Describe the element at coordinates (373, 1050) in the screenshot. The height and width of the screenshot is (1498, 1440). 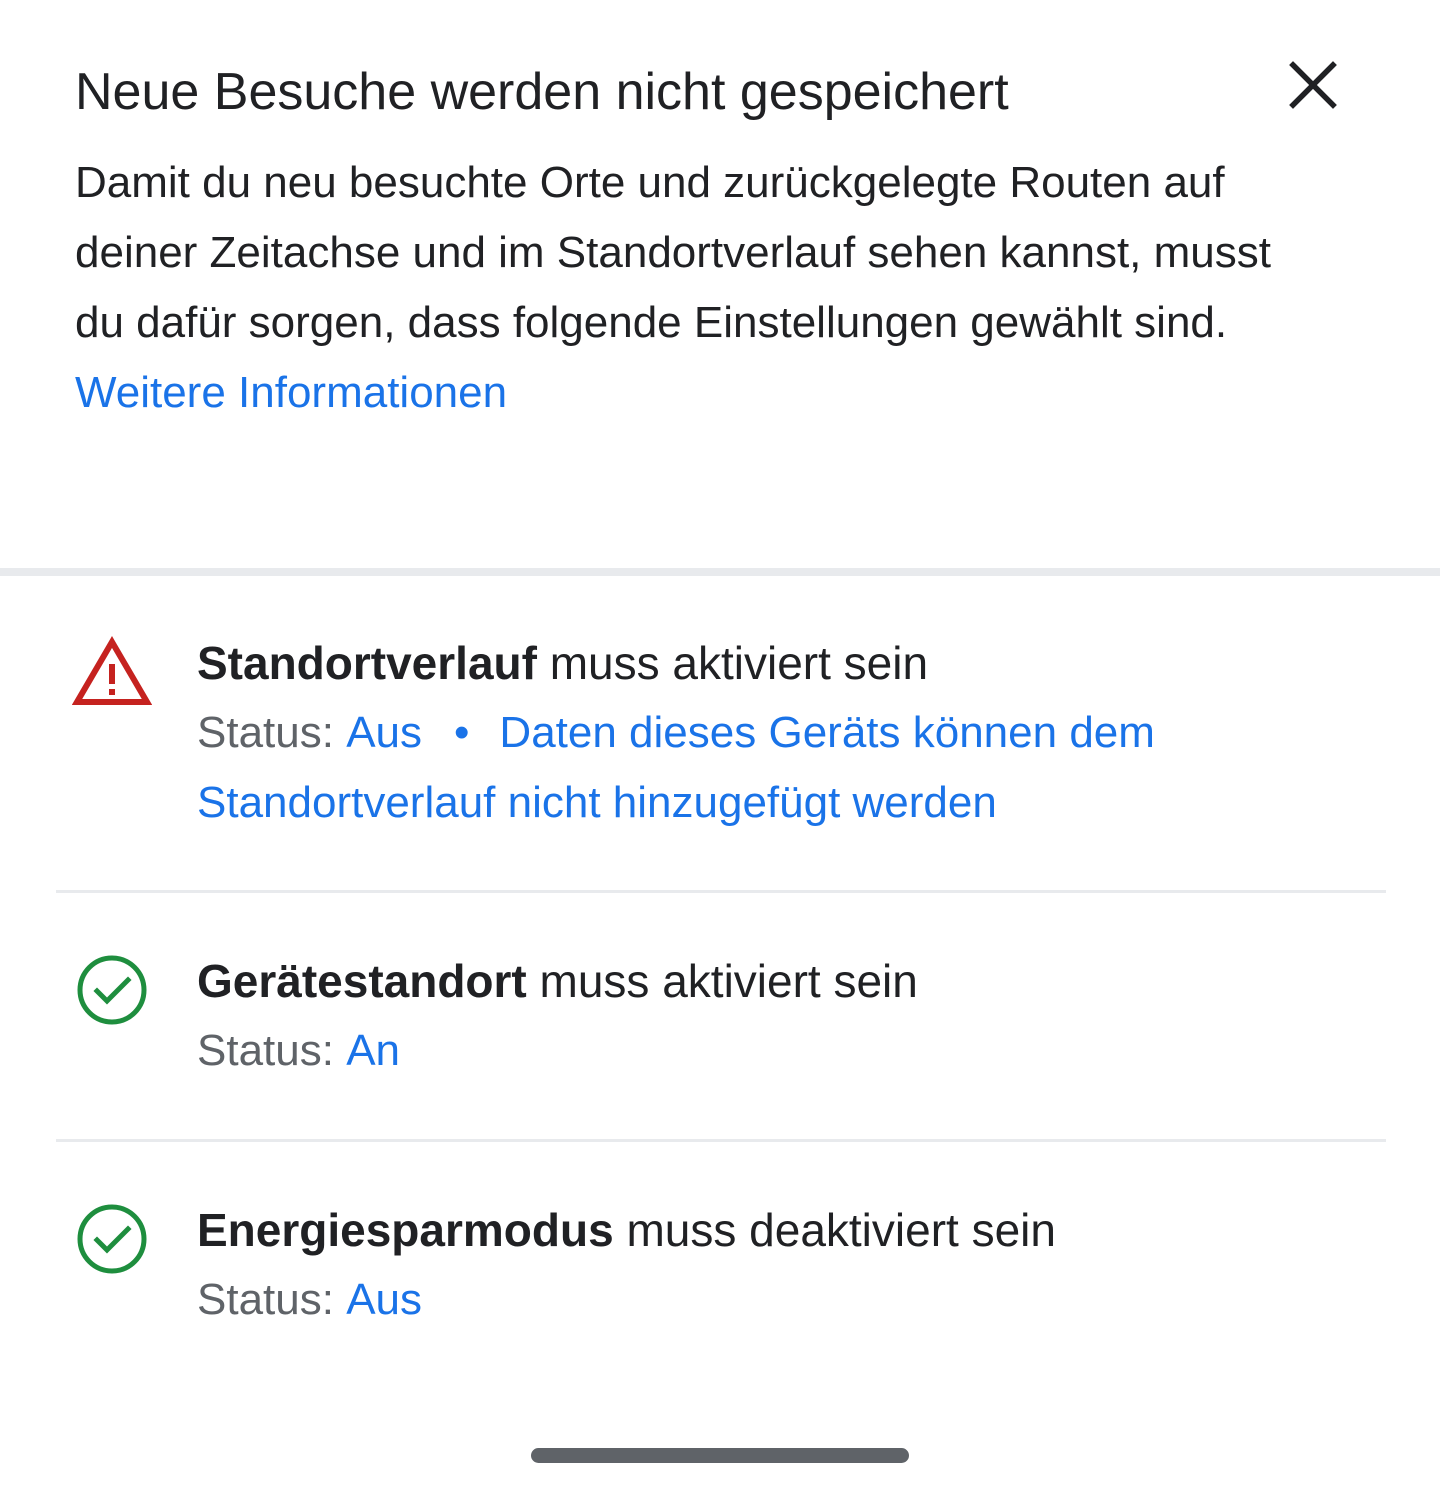
I see `status-value: An` at that location.